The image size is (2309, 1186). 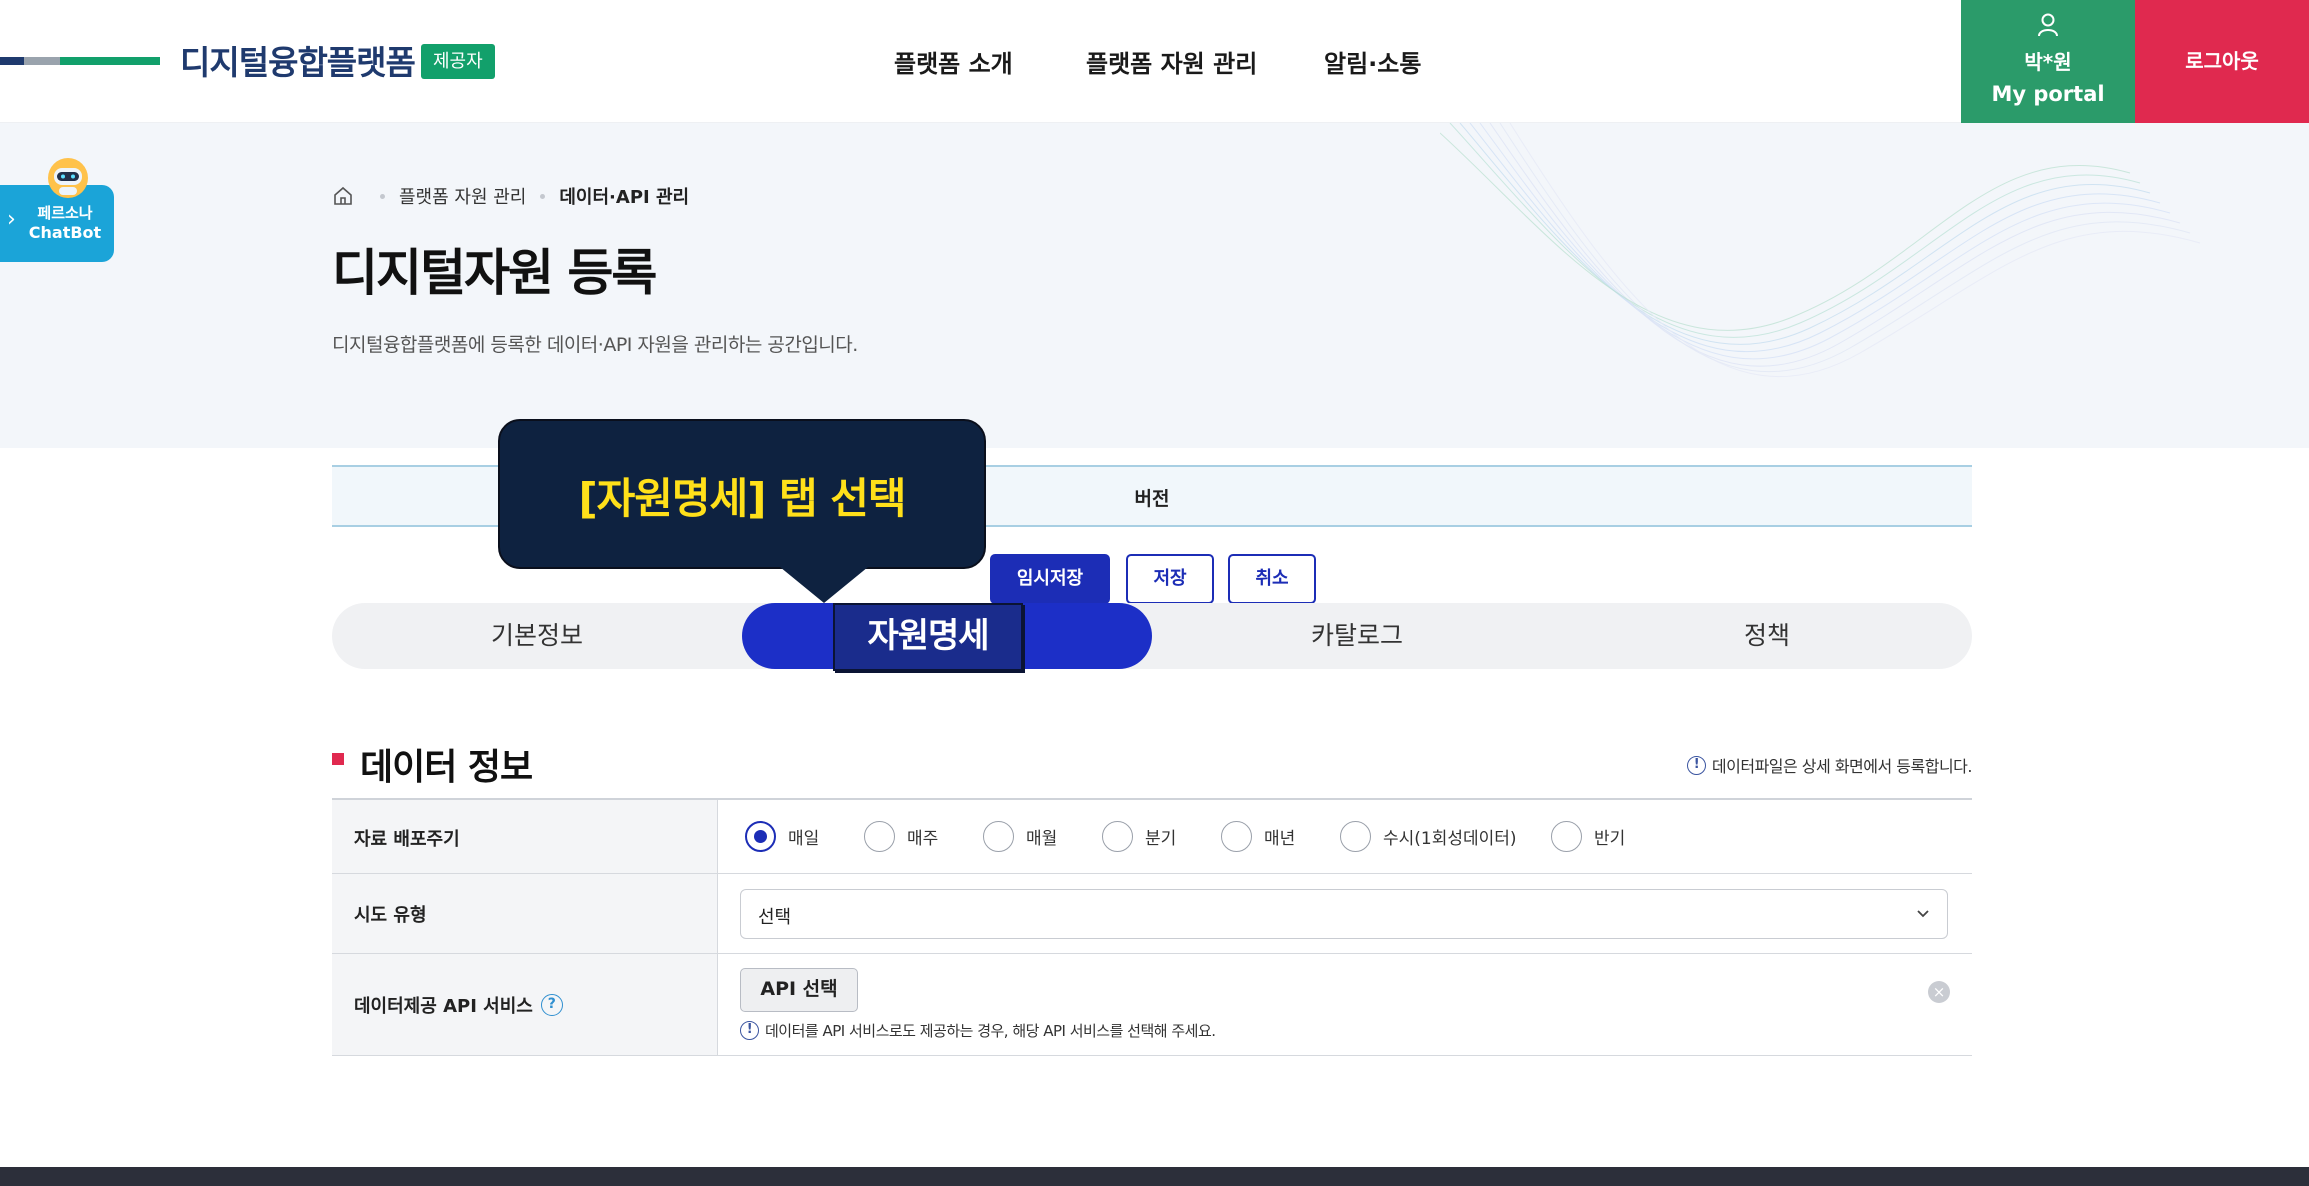 I want to click on chevron-down-icon, so click(x=1923, y=914).